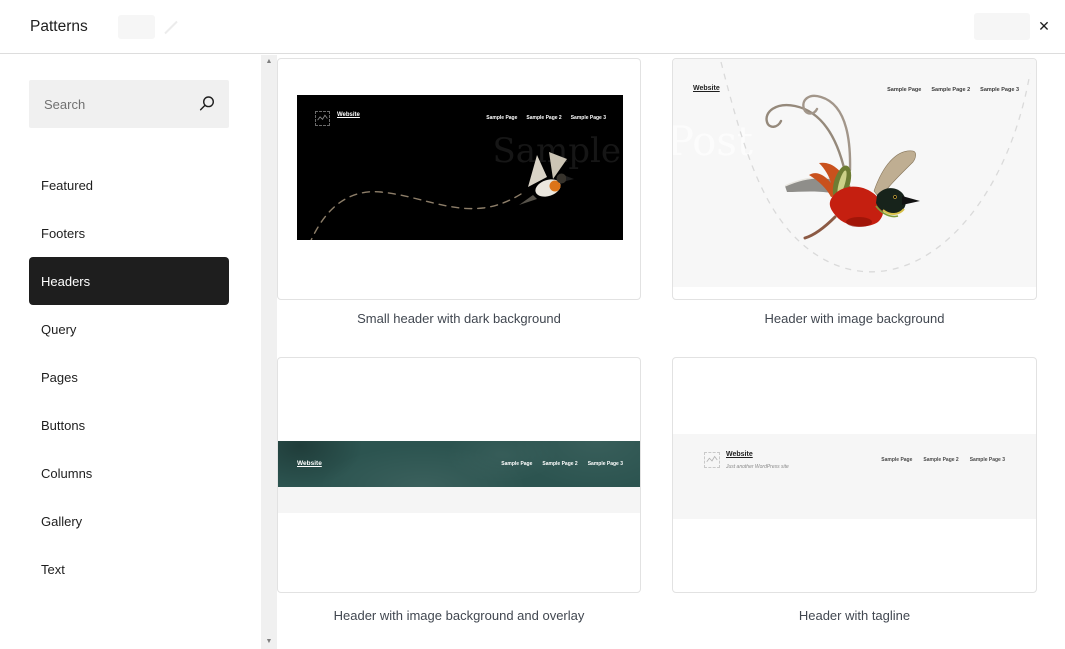  I want to click on sidebar-item-label: Pages, so click(59, 377).